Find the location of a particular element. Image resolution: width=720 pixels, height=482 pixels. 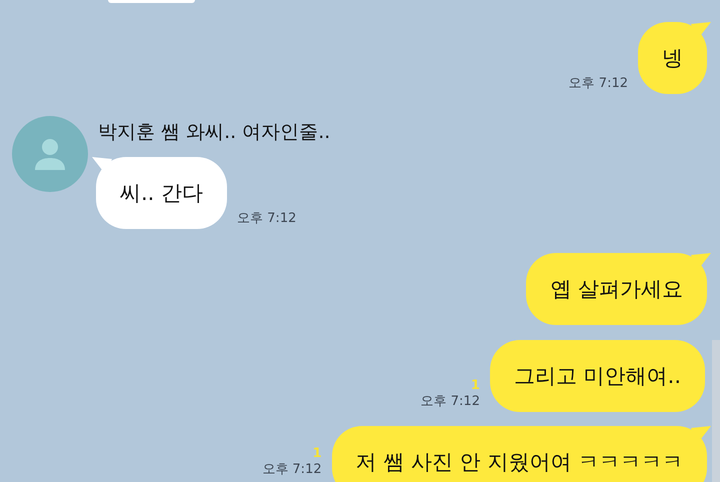

message-bubble: 그리고 미안해여.. is located at coordinates (597, 376).